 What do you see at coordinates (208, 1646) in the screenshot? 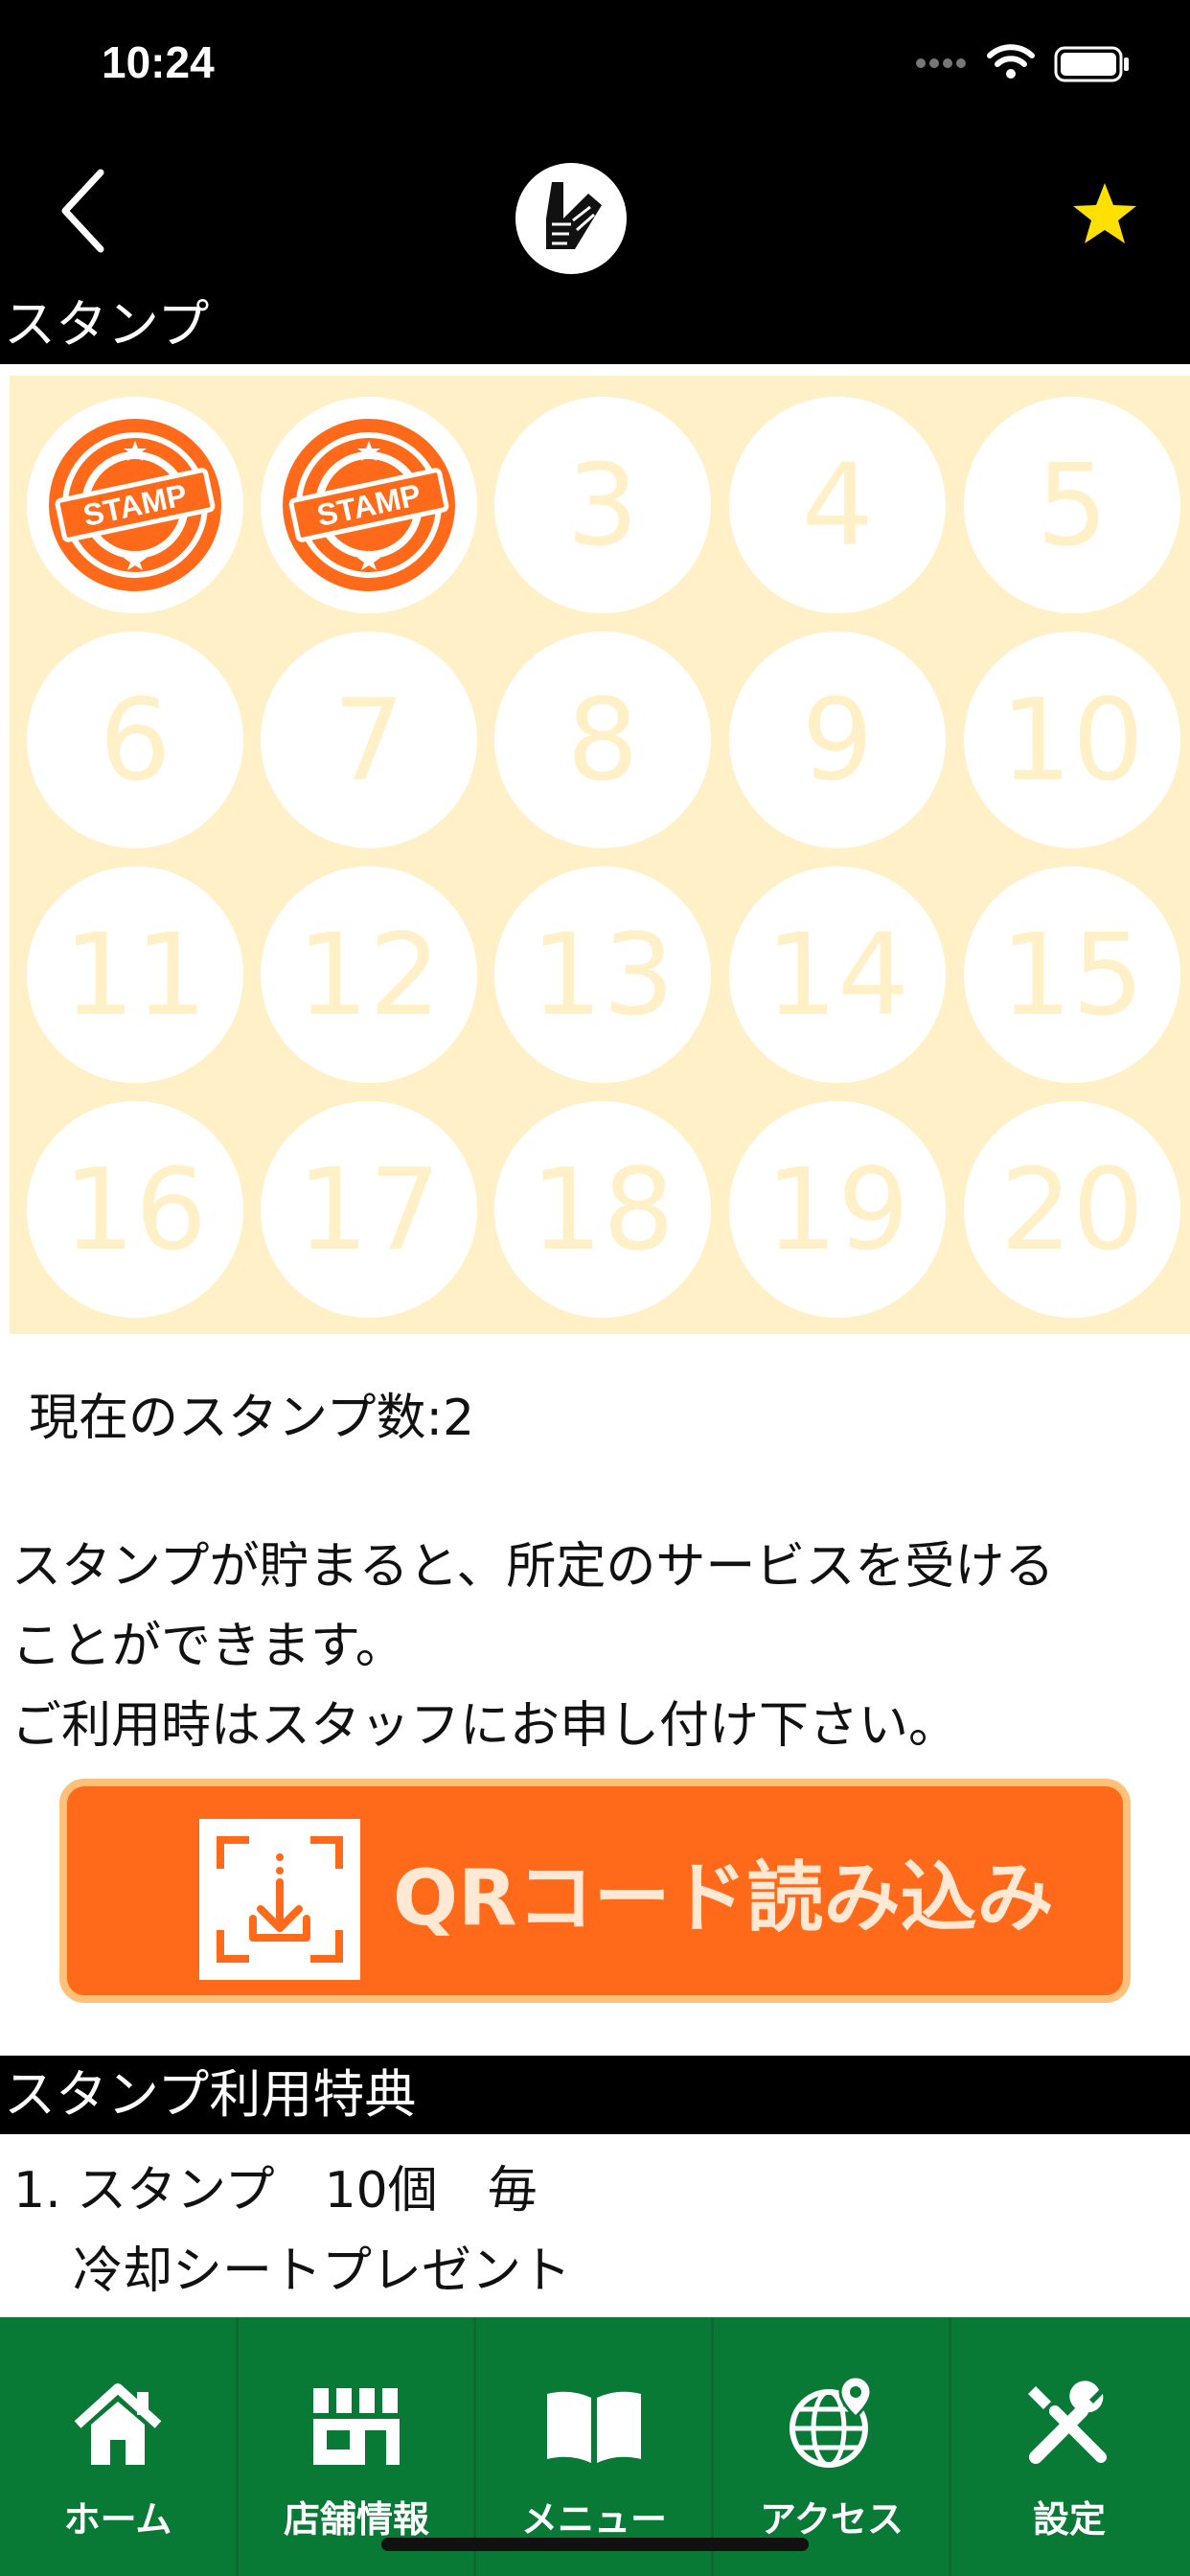
I see `description-line: ことができます。` at bounding box center [208, 1646].